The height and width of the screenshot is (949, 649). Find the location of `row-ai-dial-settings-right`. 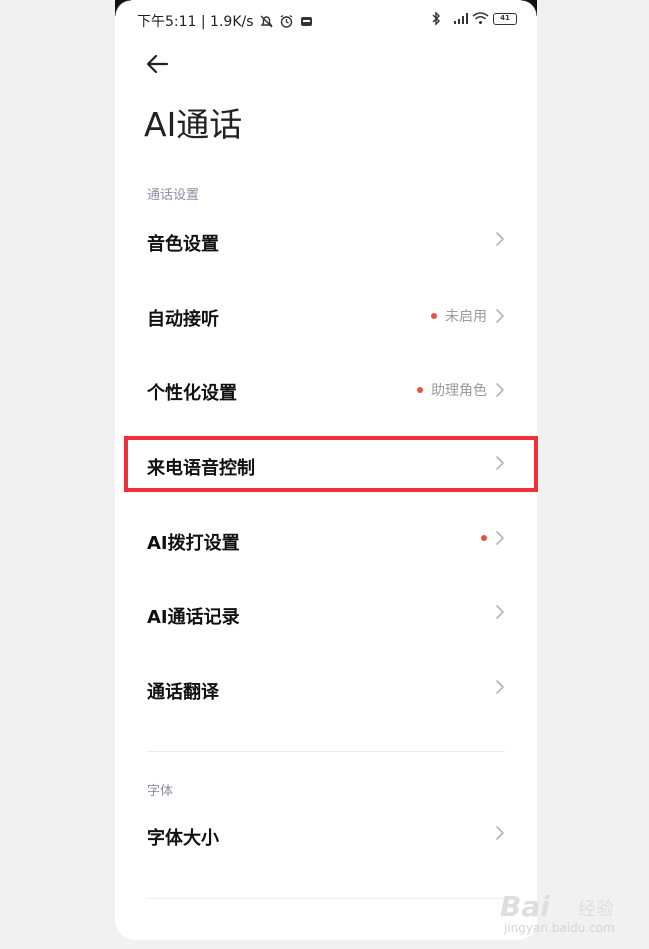

row-ai-dial-settings-right is located at coordinates (493, 538).